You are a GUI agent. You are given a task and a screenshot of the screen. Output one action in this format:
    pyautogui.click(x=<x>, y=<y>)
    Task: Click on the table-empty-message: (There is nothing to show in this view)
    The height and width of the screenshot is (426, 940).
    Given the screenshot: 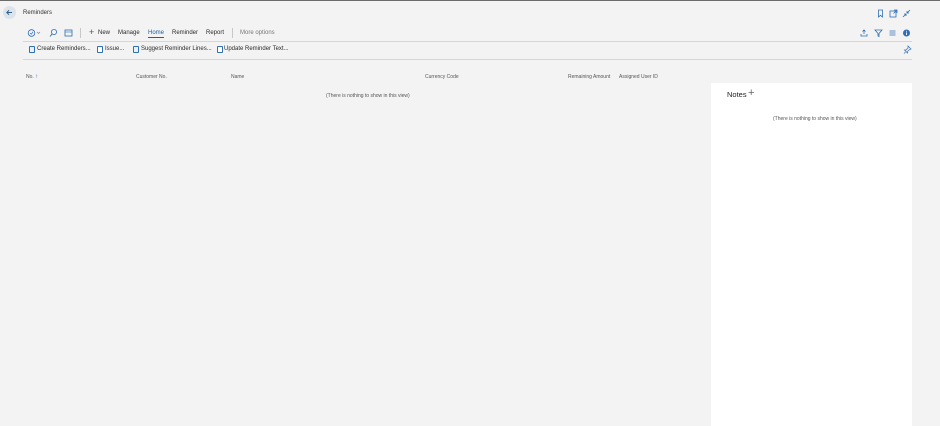 What is the action you would take?
    pyautogui.click(x=368, y=96)
    